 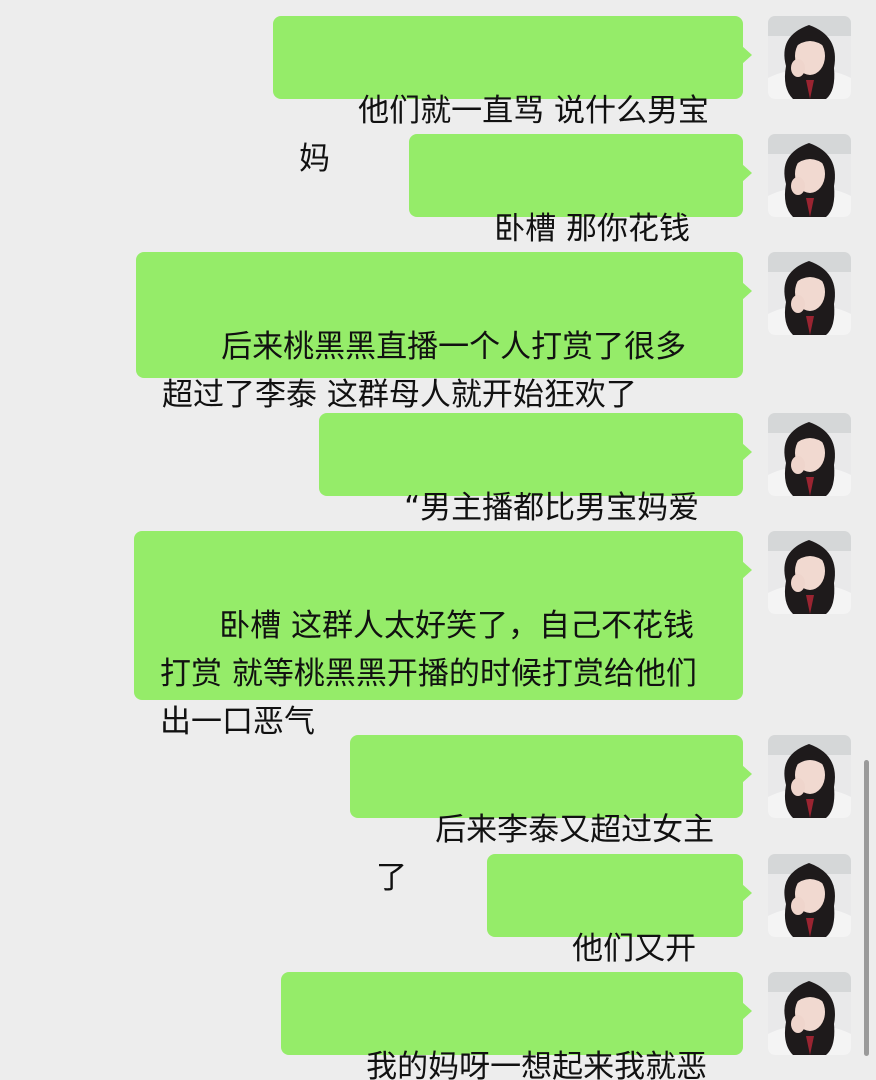 What do you see at coordinates (516, 1026) in the screenshot?
I see `message-bubble: 我的妈呀一想起来我就恶心` at bounding box center [516, 1026].